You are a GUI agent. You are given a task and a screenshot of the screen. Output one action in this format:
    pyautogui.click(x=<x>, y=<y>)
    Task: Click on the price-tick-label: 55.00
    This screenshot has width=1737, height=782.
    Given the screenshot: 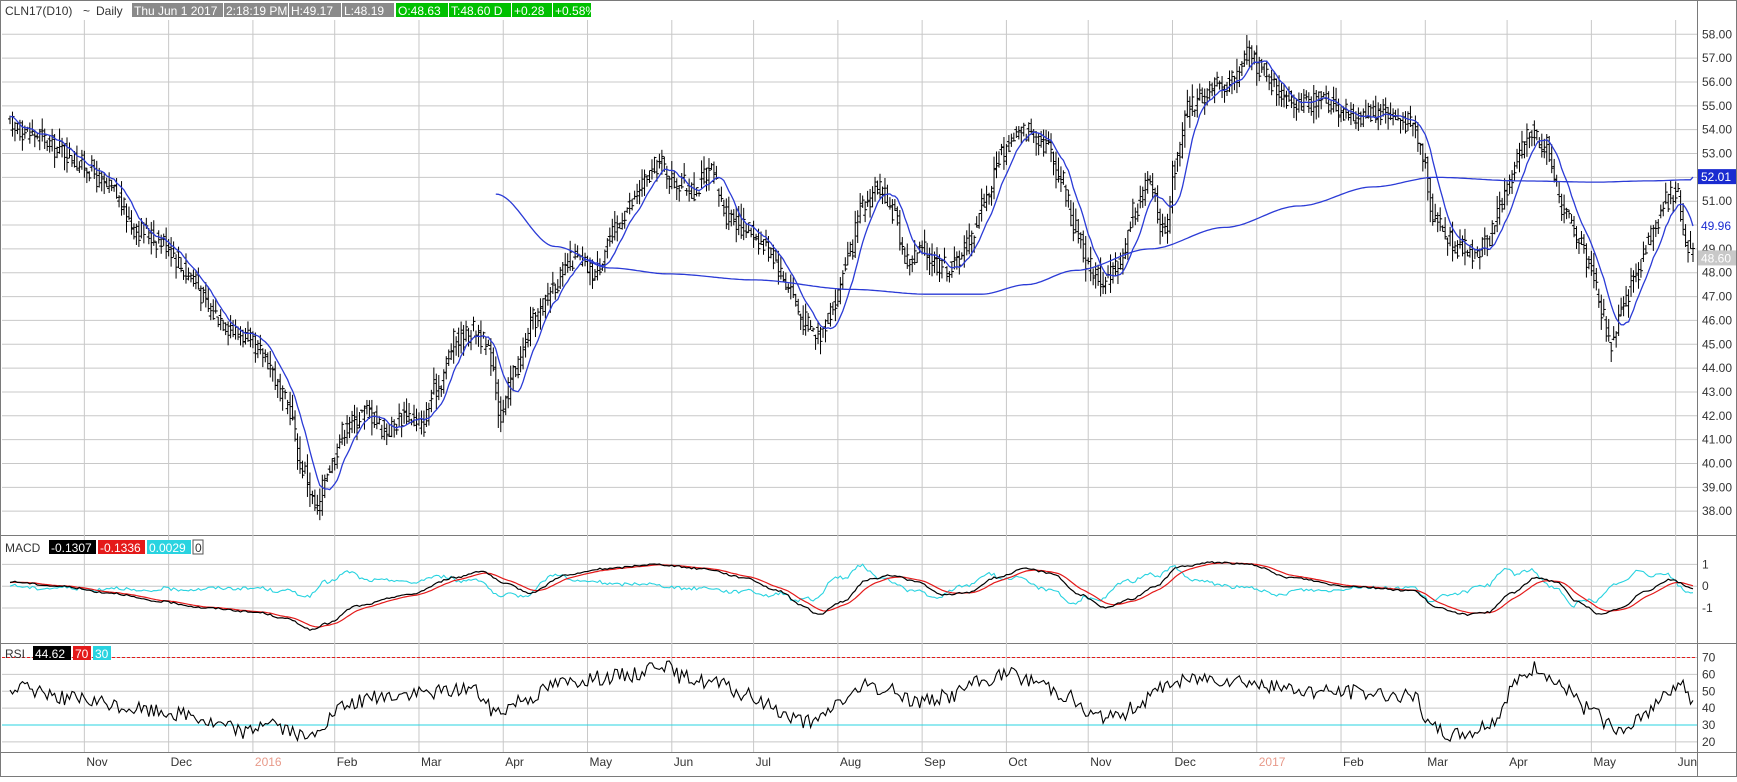 What is the action you would take?
    pyautogui.click(x=1717, y=106)
    